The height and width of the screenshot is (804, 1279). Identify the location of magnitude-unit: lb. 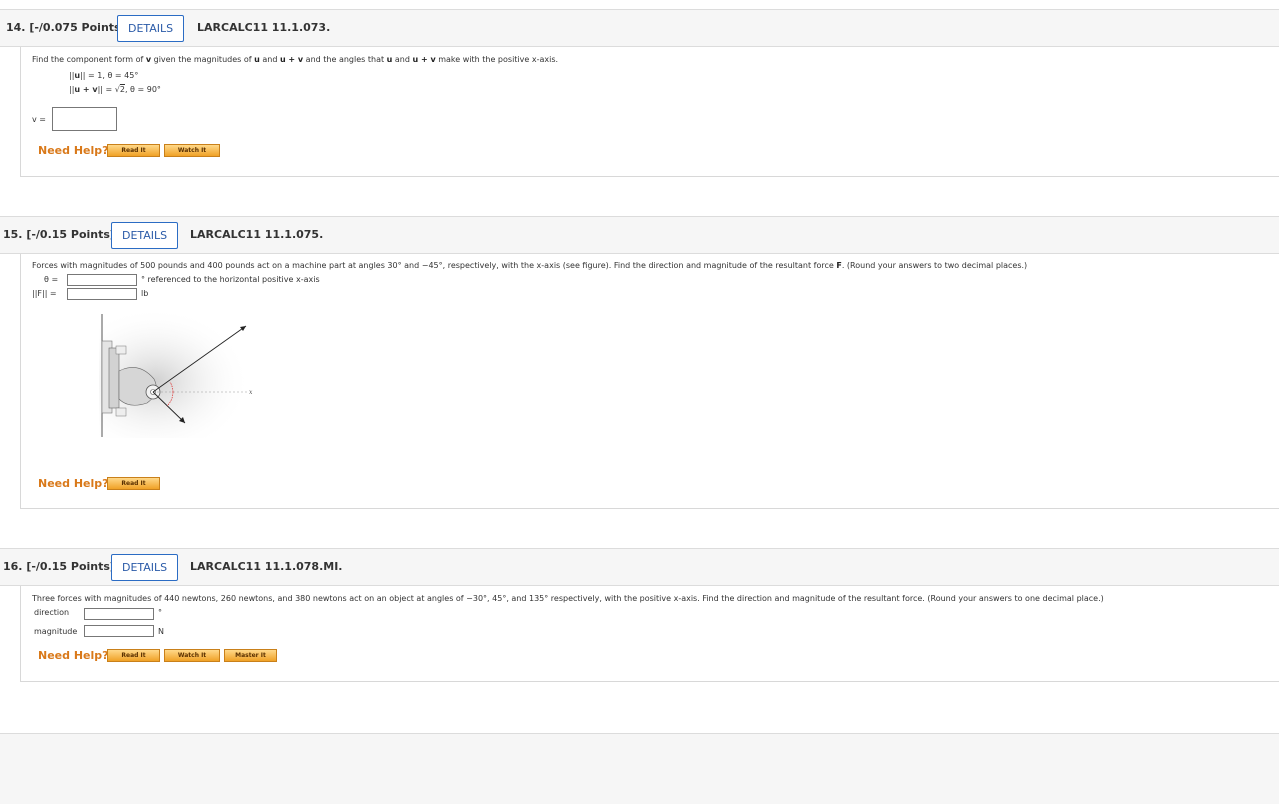
(145, 293).